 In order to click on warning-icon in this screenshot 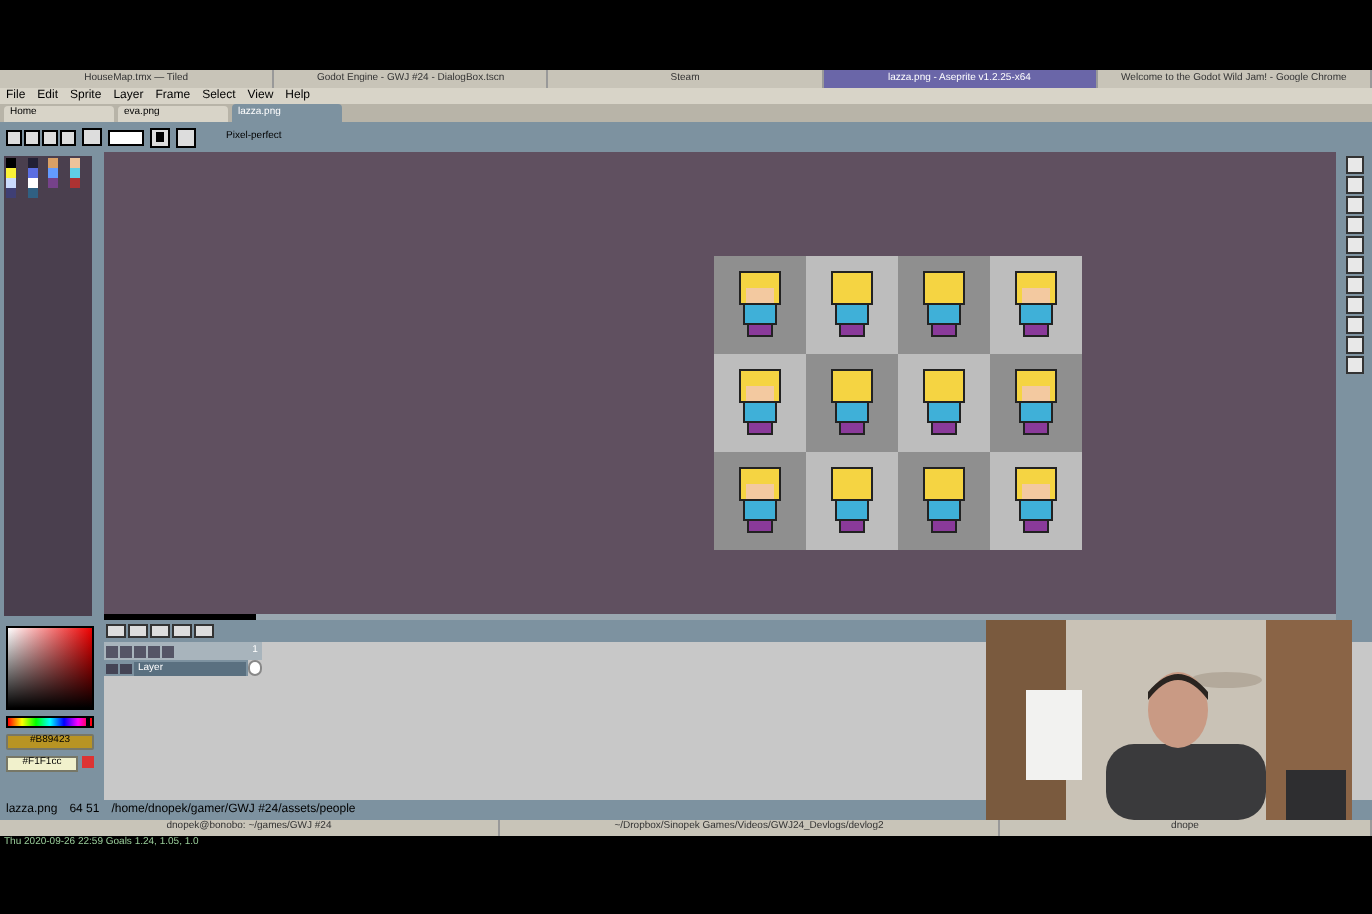, I will do `click(88, 762)`.